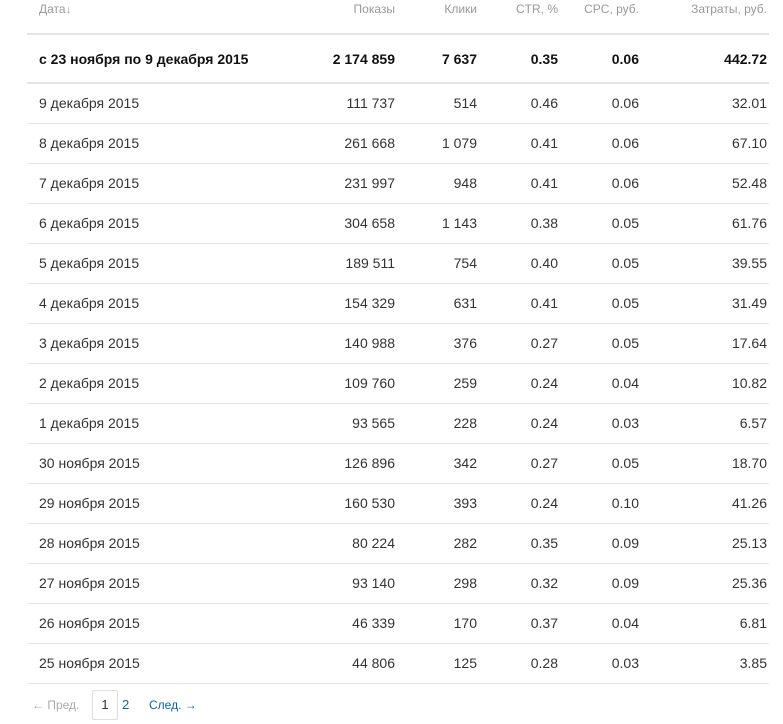 The image size is (783, 724). What do you see at coordinates (89, 503) in the screenshot?
I see `cell-date: 29 ноября 2015` at bounding box center [89, 503].